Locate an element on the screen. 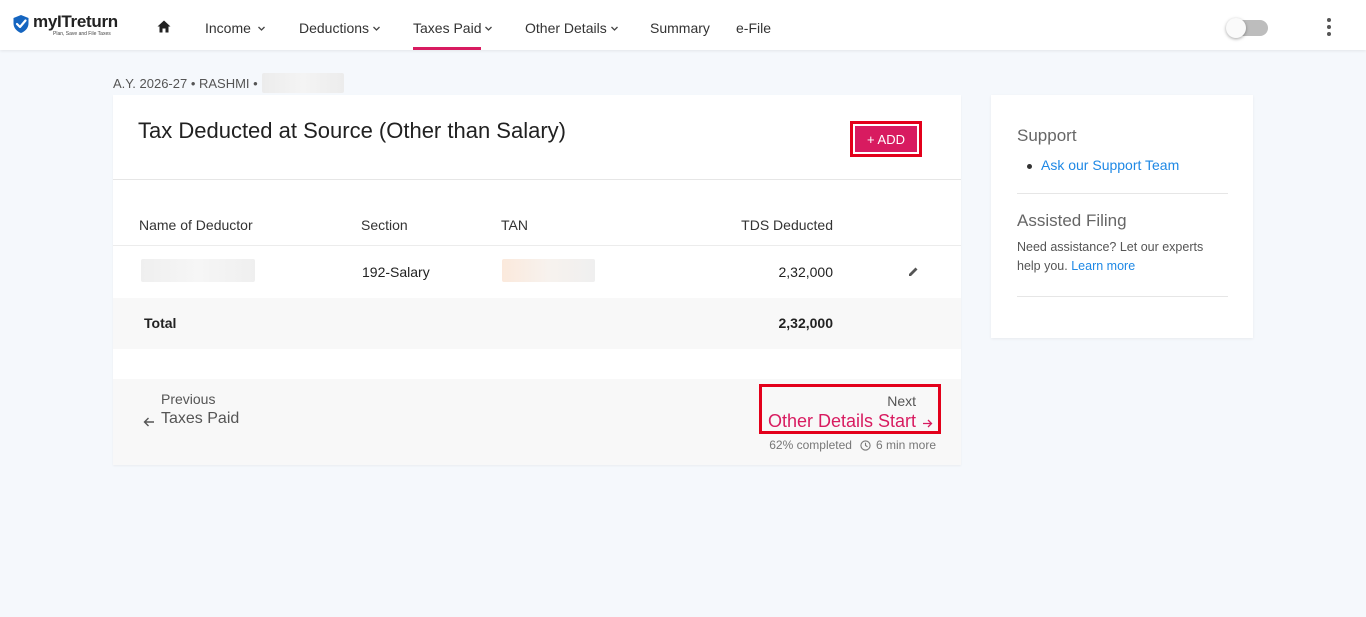  brand-logo: myITreturn Plan, Save and File Taxes is located at coordinates (65, 25).